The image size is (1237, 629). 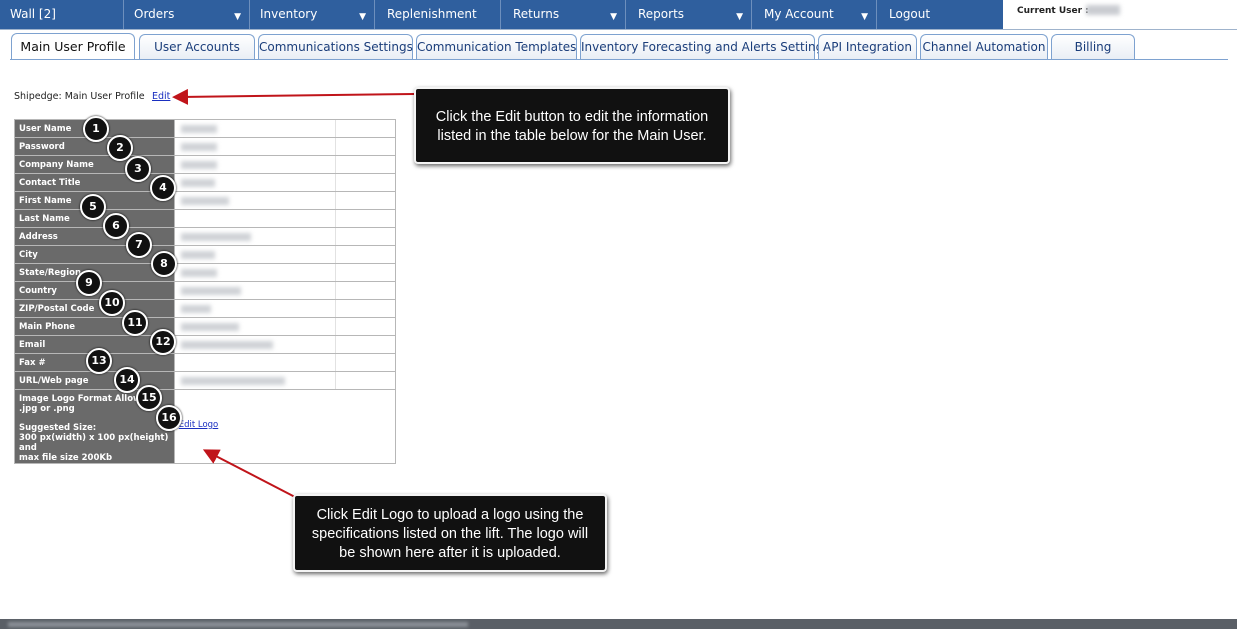 What do you see at coordinates (93, 207) in the screenshot?
I see `step-marker: 5` at bounding box center [93, 207].